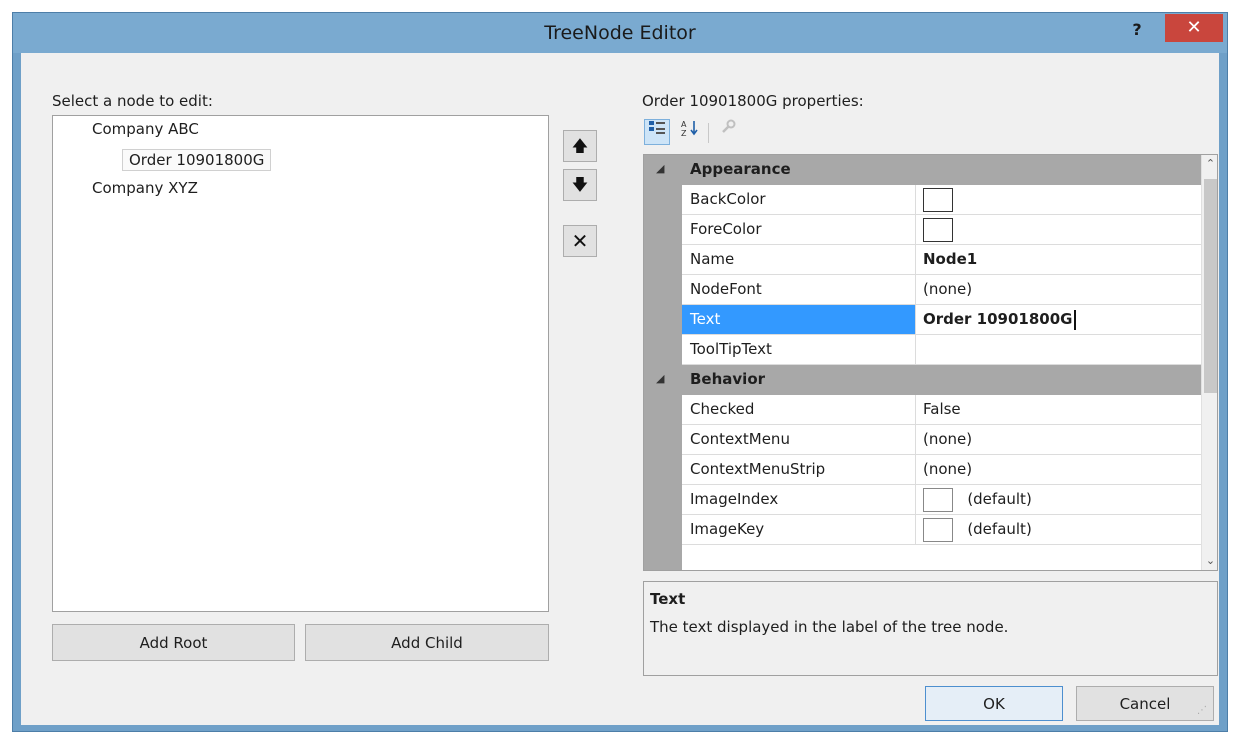 The width and height of the screenshot is (1238, 745). I want to click on scroll-up-icon: ⌃, so click(1209, 164).